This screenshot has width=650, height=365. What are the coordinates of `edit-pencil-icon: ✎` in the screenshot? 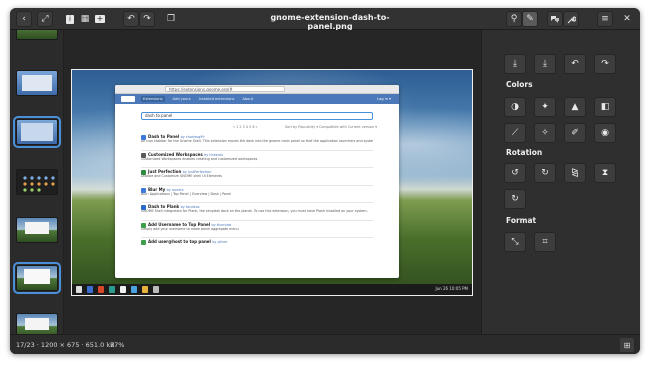 It's located at (530, 18).